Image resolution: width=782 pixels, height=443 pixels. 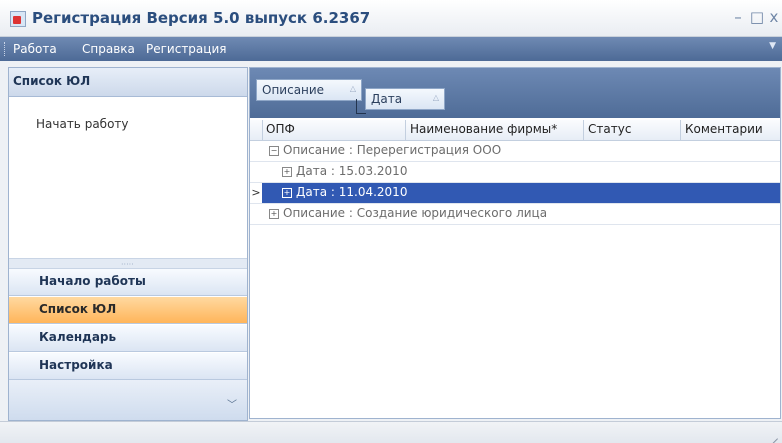 I want to click on nav-start-label: Начало работы, so click(x=92, y=281).